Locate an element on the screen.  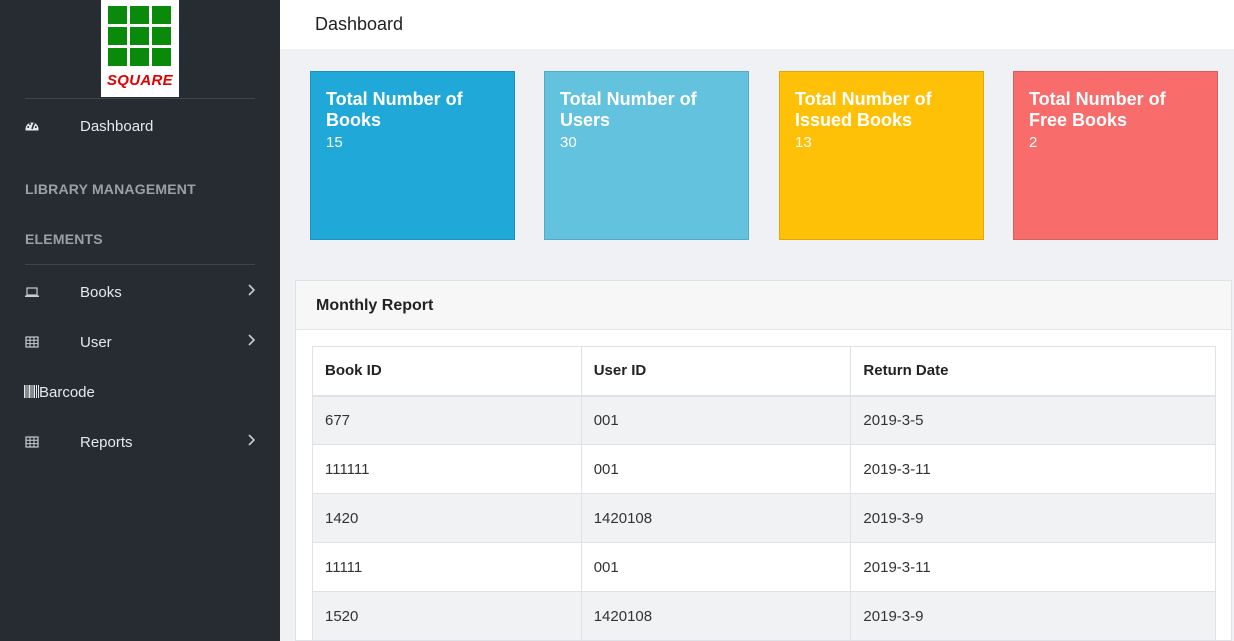
sidebar-item-dashboard: Dashboard is located at coordinates (140, 127).